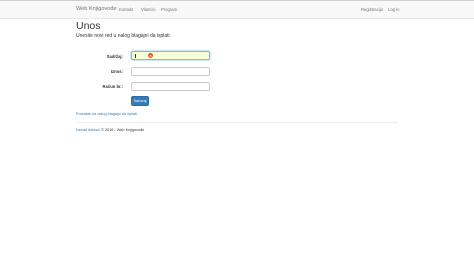  I want to click on nav-link-kontakt: Kontakt, so click(126, 9).